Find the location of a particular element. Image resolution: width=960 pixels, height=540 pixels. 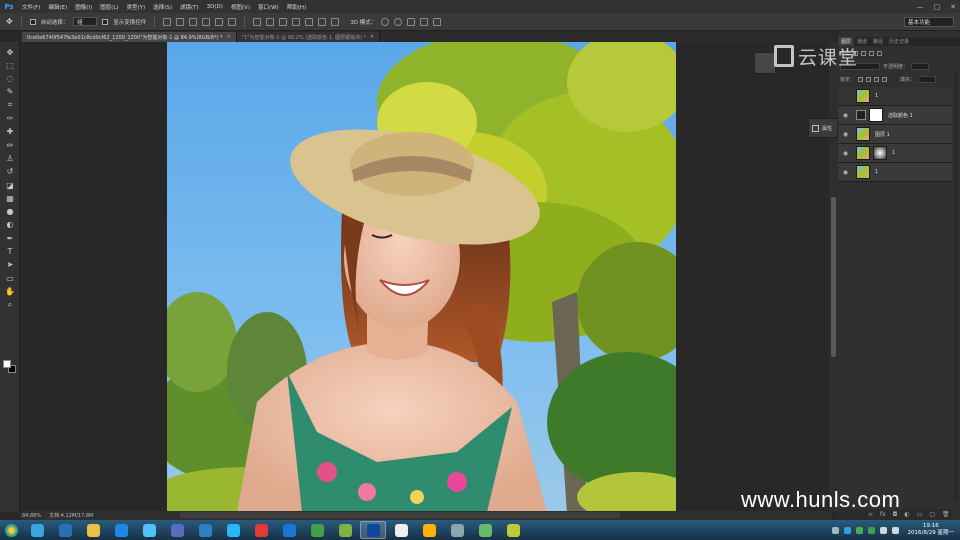

menu-help: 帮助(H) is located at coordinates (296, 7).